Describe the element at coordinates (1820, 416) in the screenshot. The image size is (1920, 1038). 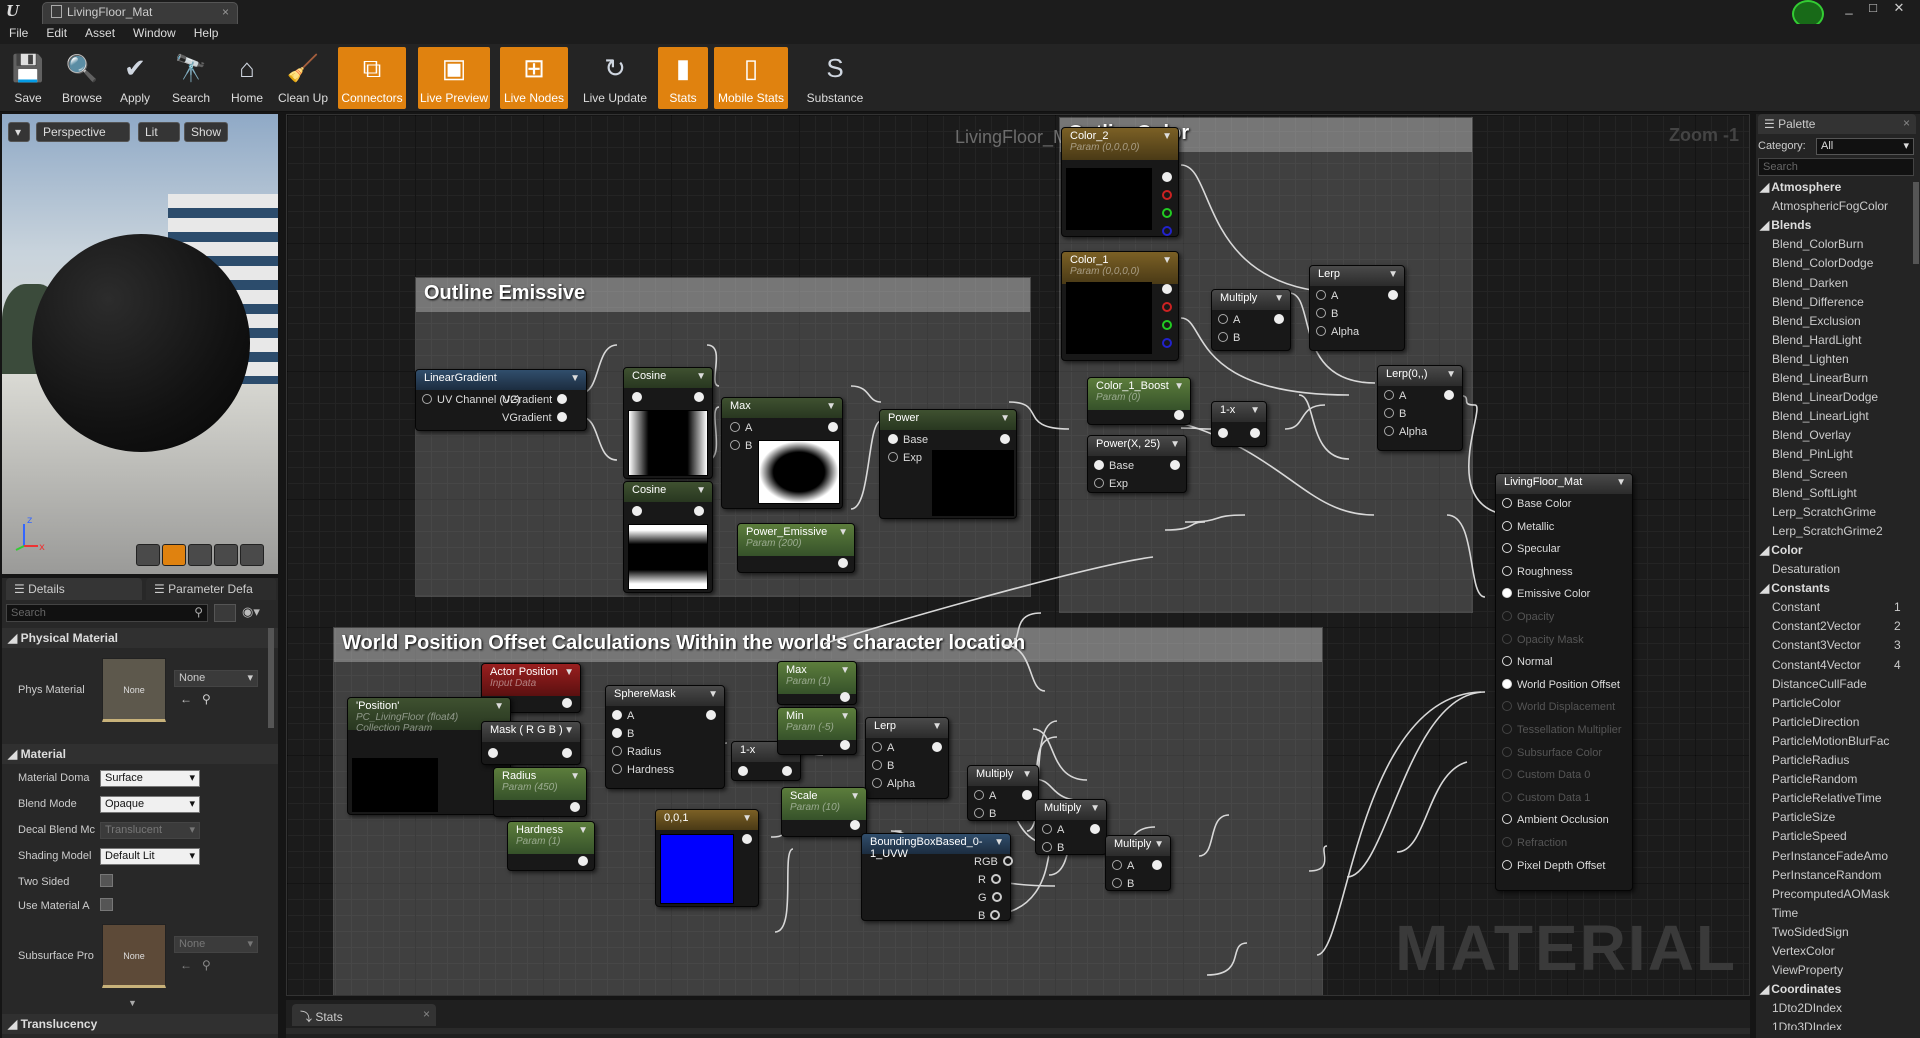
I see `palette-item: Blend_LinearLight` at that location.